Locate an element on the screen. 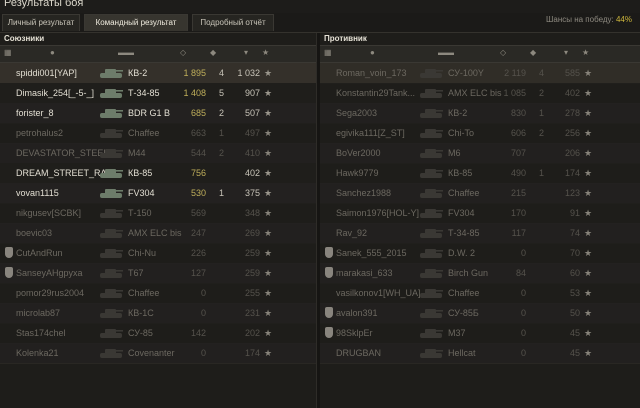 This screenshot has width=640, height=408. table-row: forister_8 BDR G1 B 685 2 507 ★ is located at coordinates (158, 113).